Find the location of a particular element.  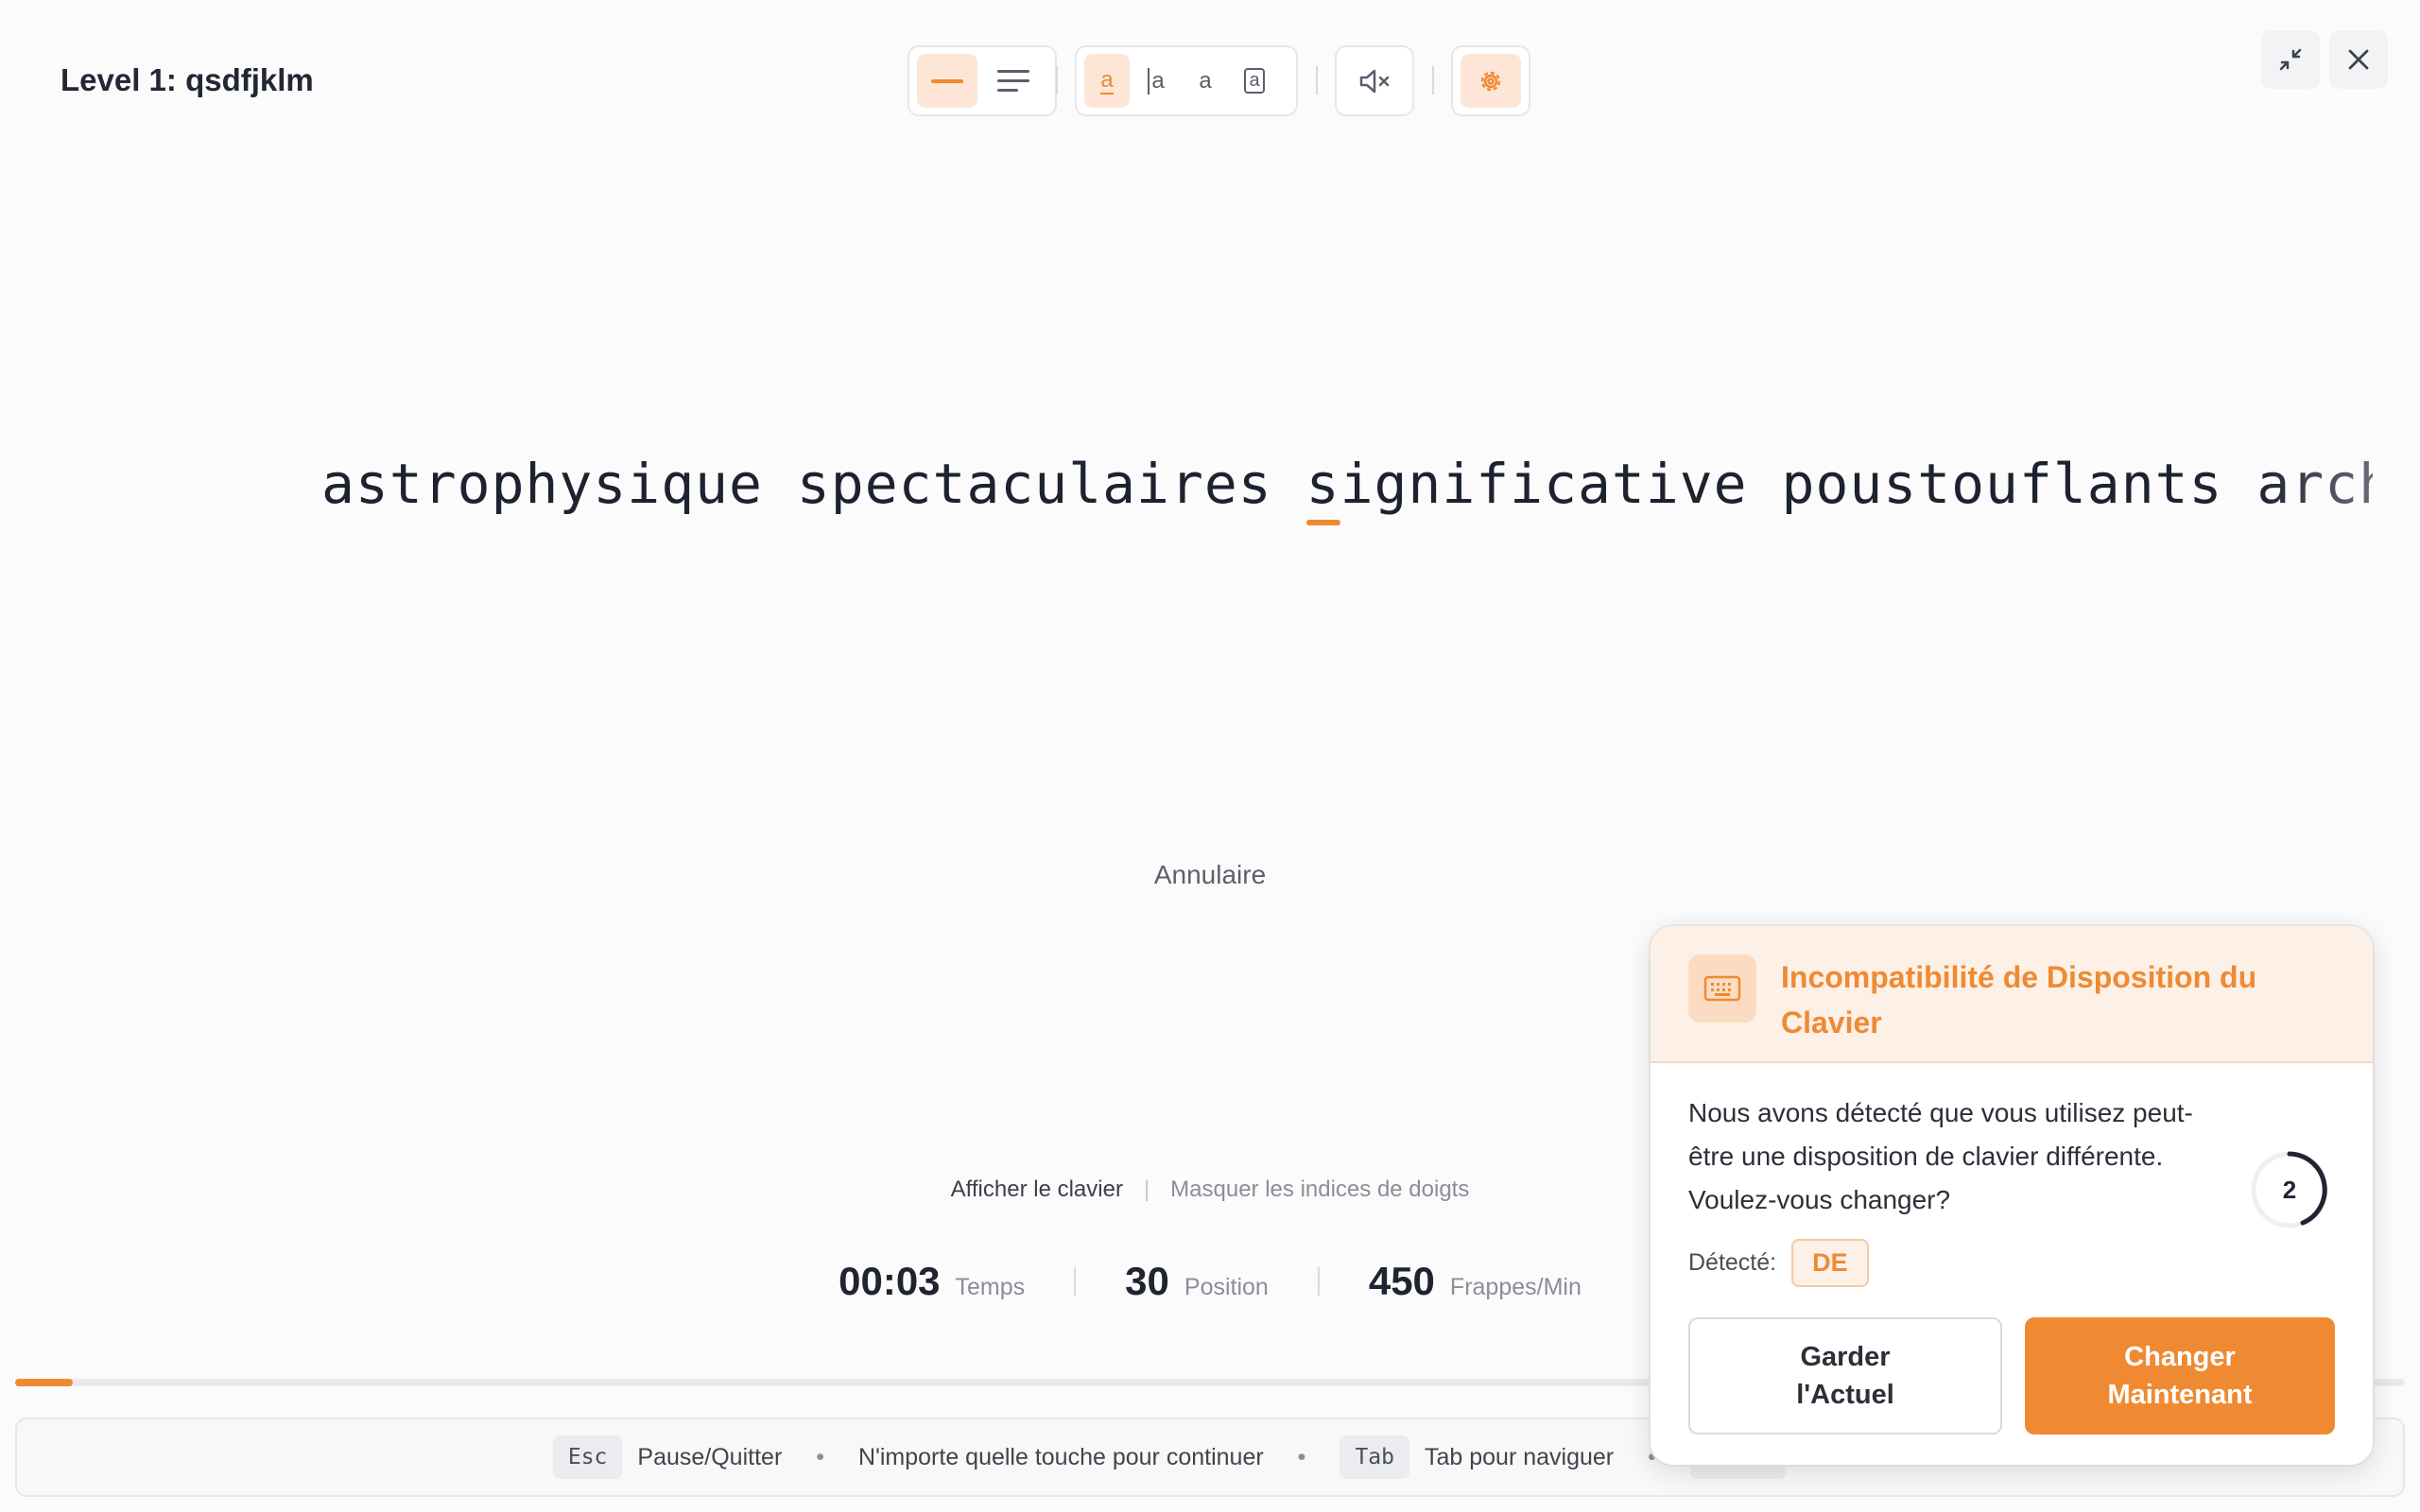

esc-key: Esc is located at coordinates (587, 1457).